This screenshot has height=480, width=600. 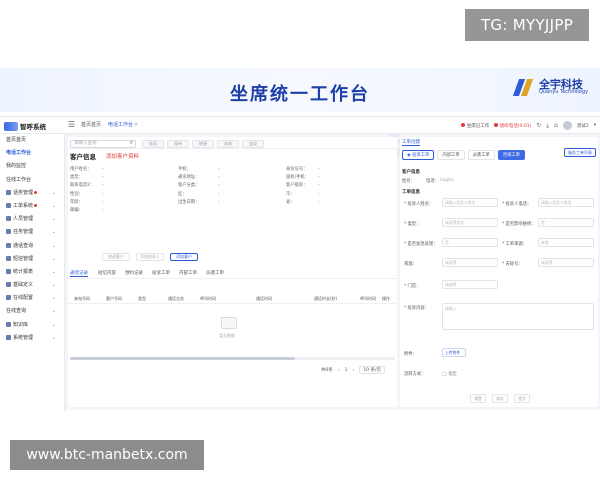 I want to click on sidebar-item-knowledge: 知识库 ⌄, so click(x=32, y=325).